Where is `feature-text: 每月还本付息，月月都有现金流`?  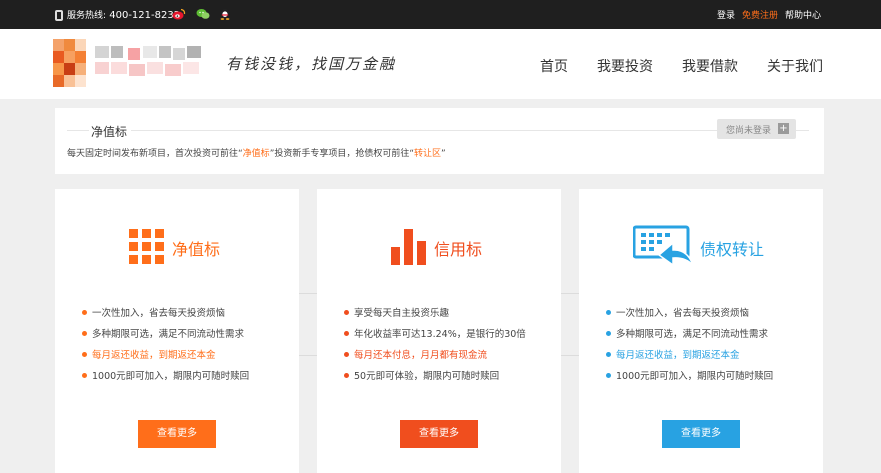
feature-text: 每月还本付息，月月都有现金流 is located at coordinates (421, 355).